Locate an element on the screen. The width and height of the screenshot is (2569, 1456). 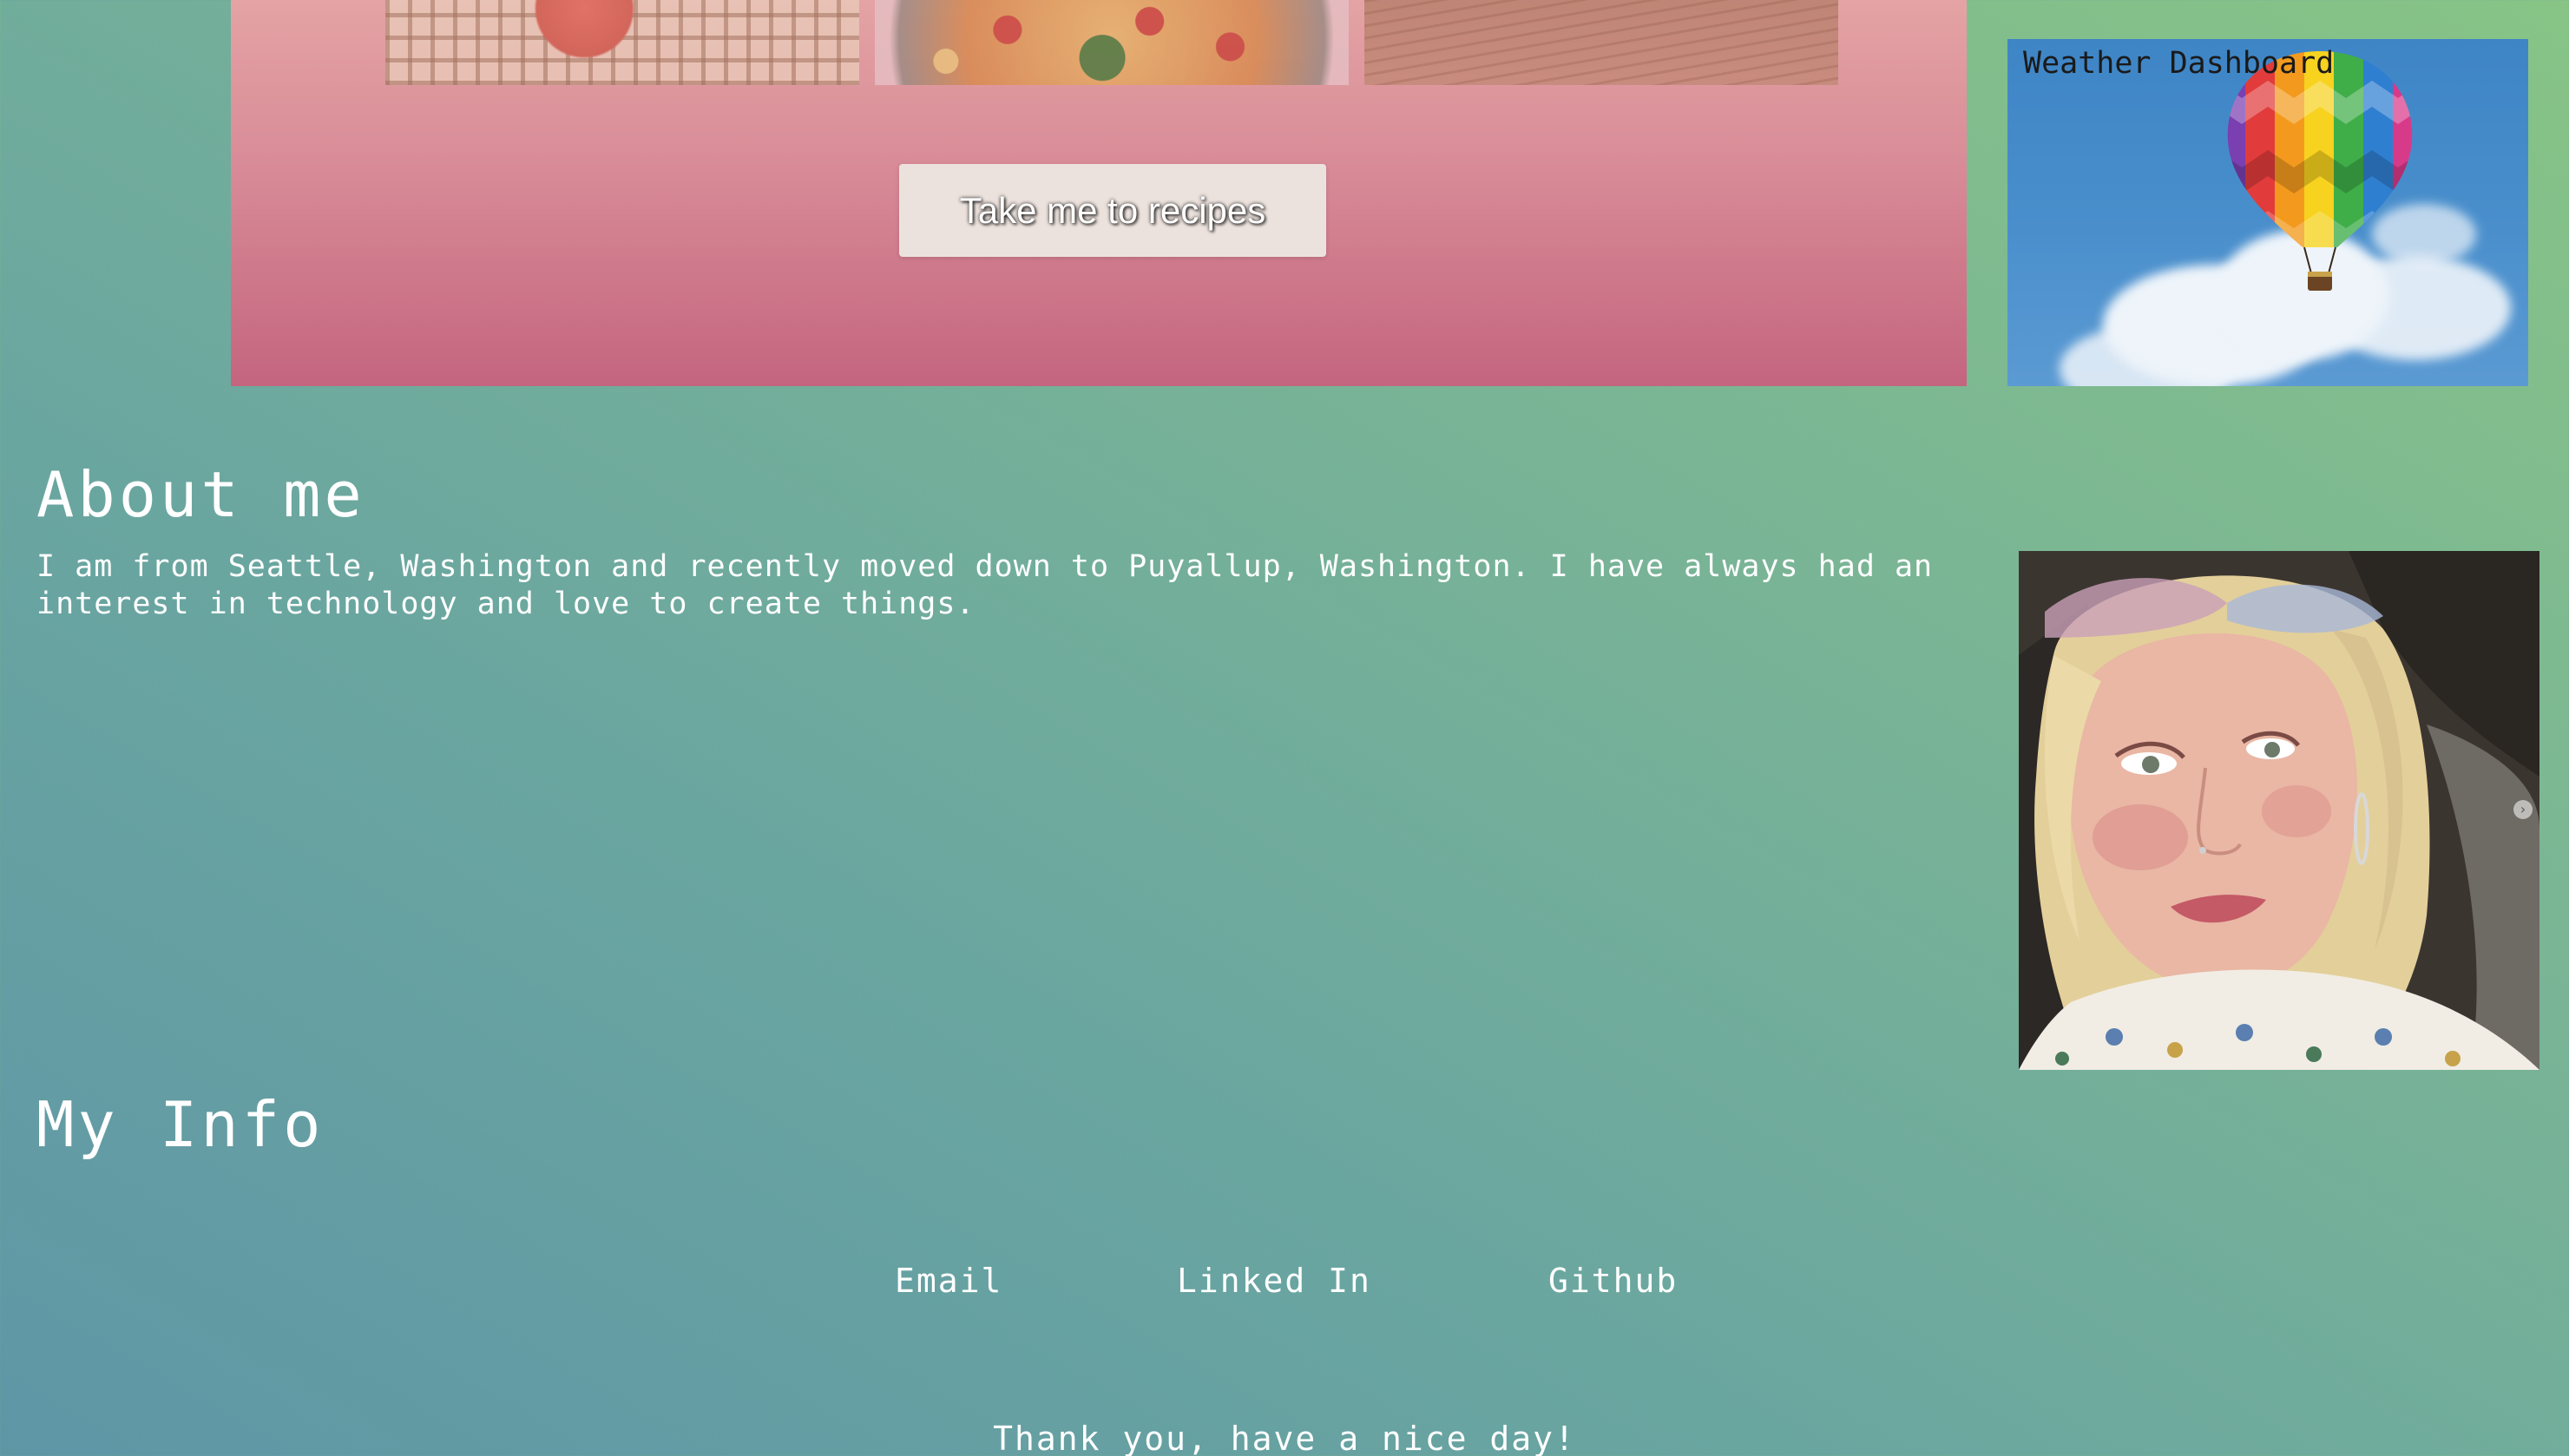
pizza-thumbnail is located at coordinates (1112, 42).